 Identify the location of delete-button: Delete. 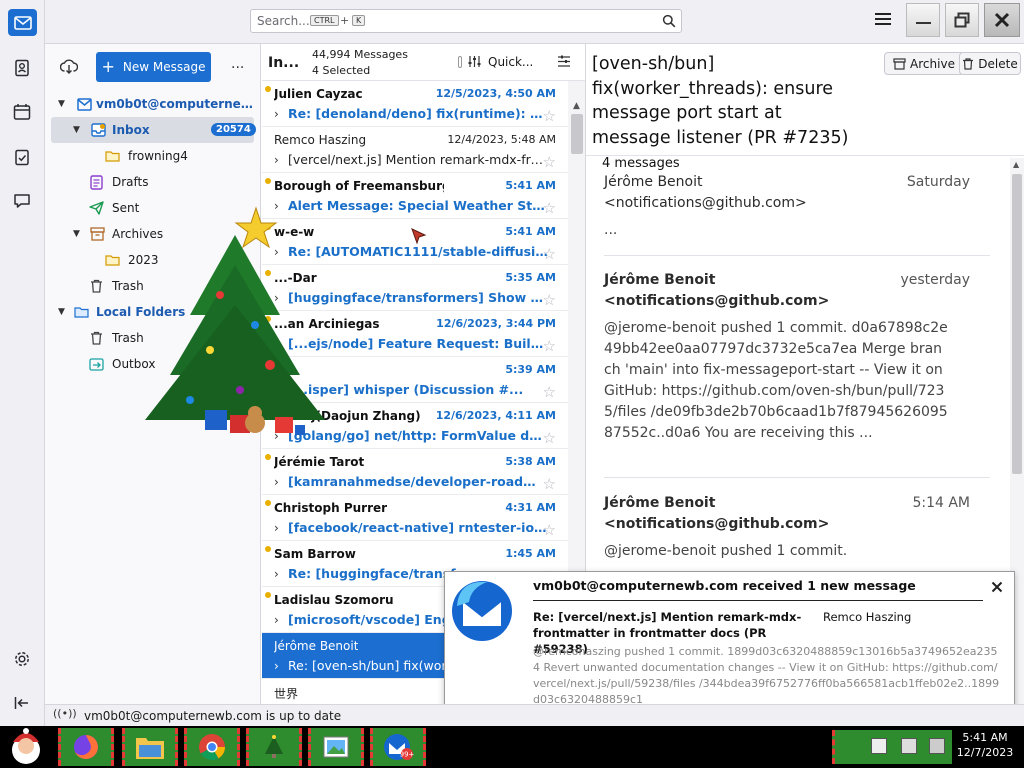
(990, 63).